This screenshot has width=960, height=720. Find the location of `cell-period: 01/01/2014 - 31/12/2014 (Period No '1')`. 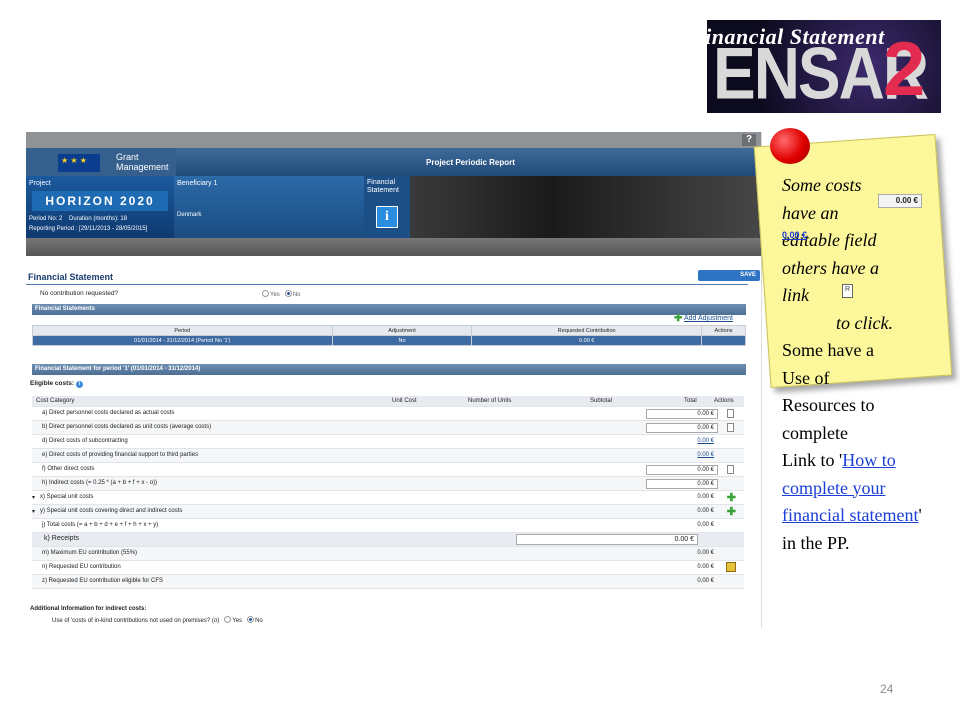

cell-period: 01/01/2014 - 31/12/2014 (Period No '1') is located at coordinates (182, 340).